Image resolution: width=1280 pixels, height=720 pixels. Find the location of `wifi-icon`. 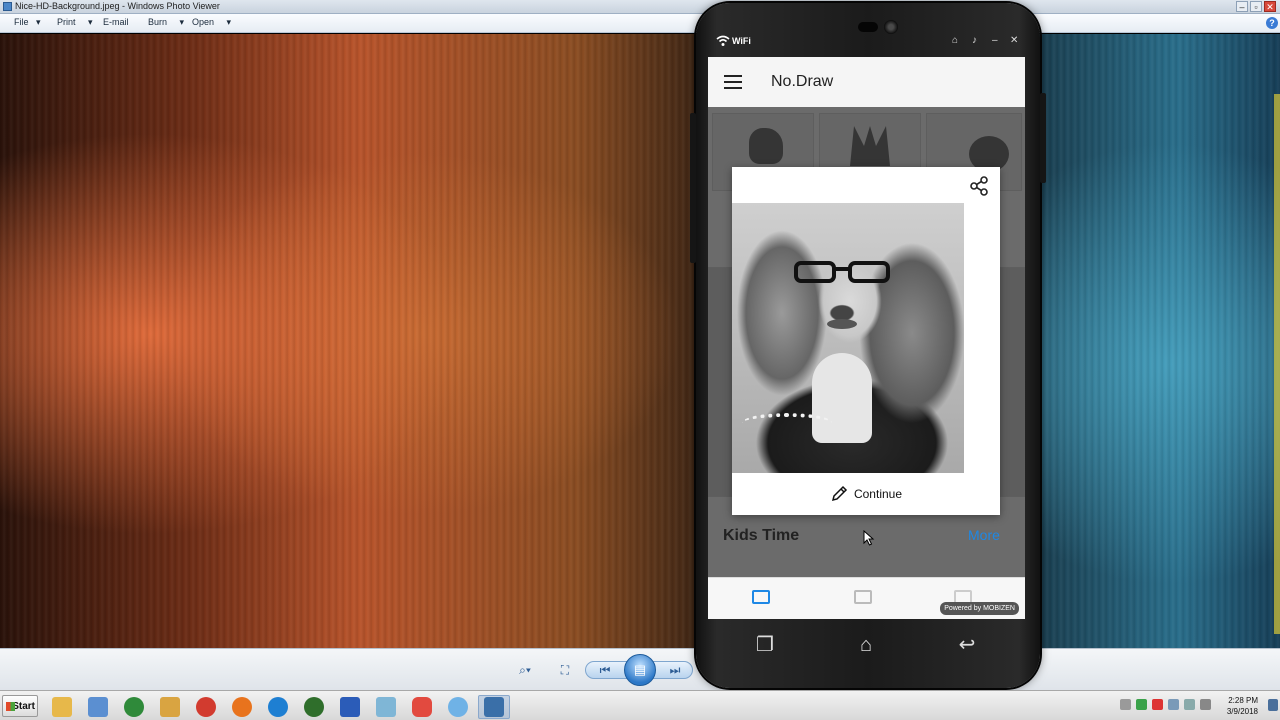

wifi-icon is located at coordinates (723, 42).